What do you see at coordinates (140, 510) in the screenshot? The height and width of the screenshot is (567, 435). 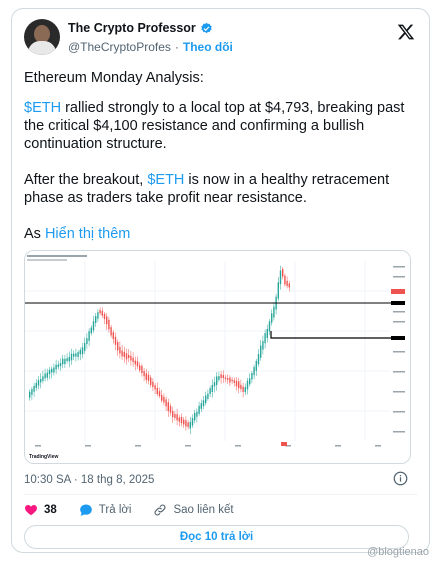 I see `action-bar: 38 Trả lời Sao liên kết` at bounding box center [140, 510].